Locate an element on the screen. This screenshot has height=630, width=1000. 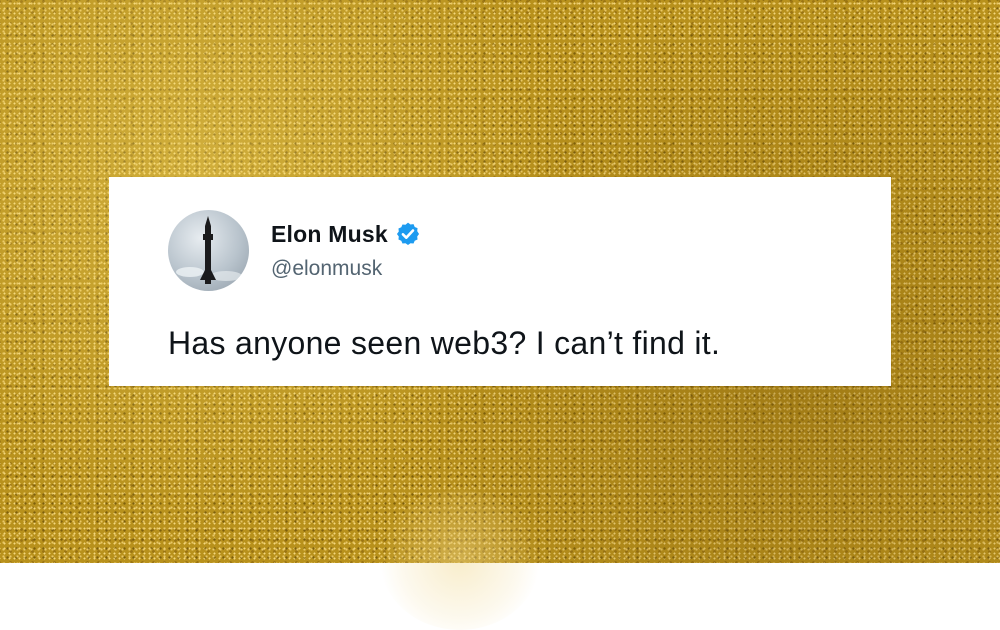
display-name: Elon Musk is located at coordinates (329, 234).